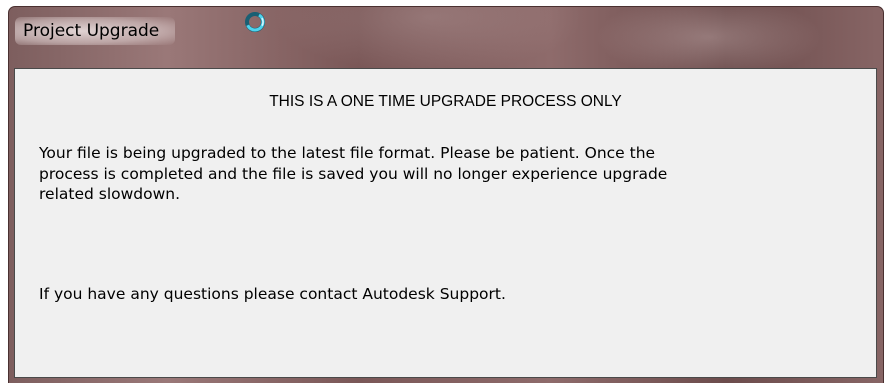  I want to click on window-title: Project Upgrade, so click(91, 31).